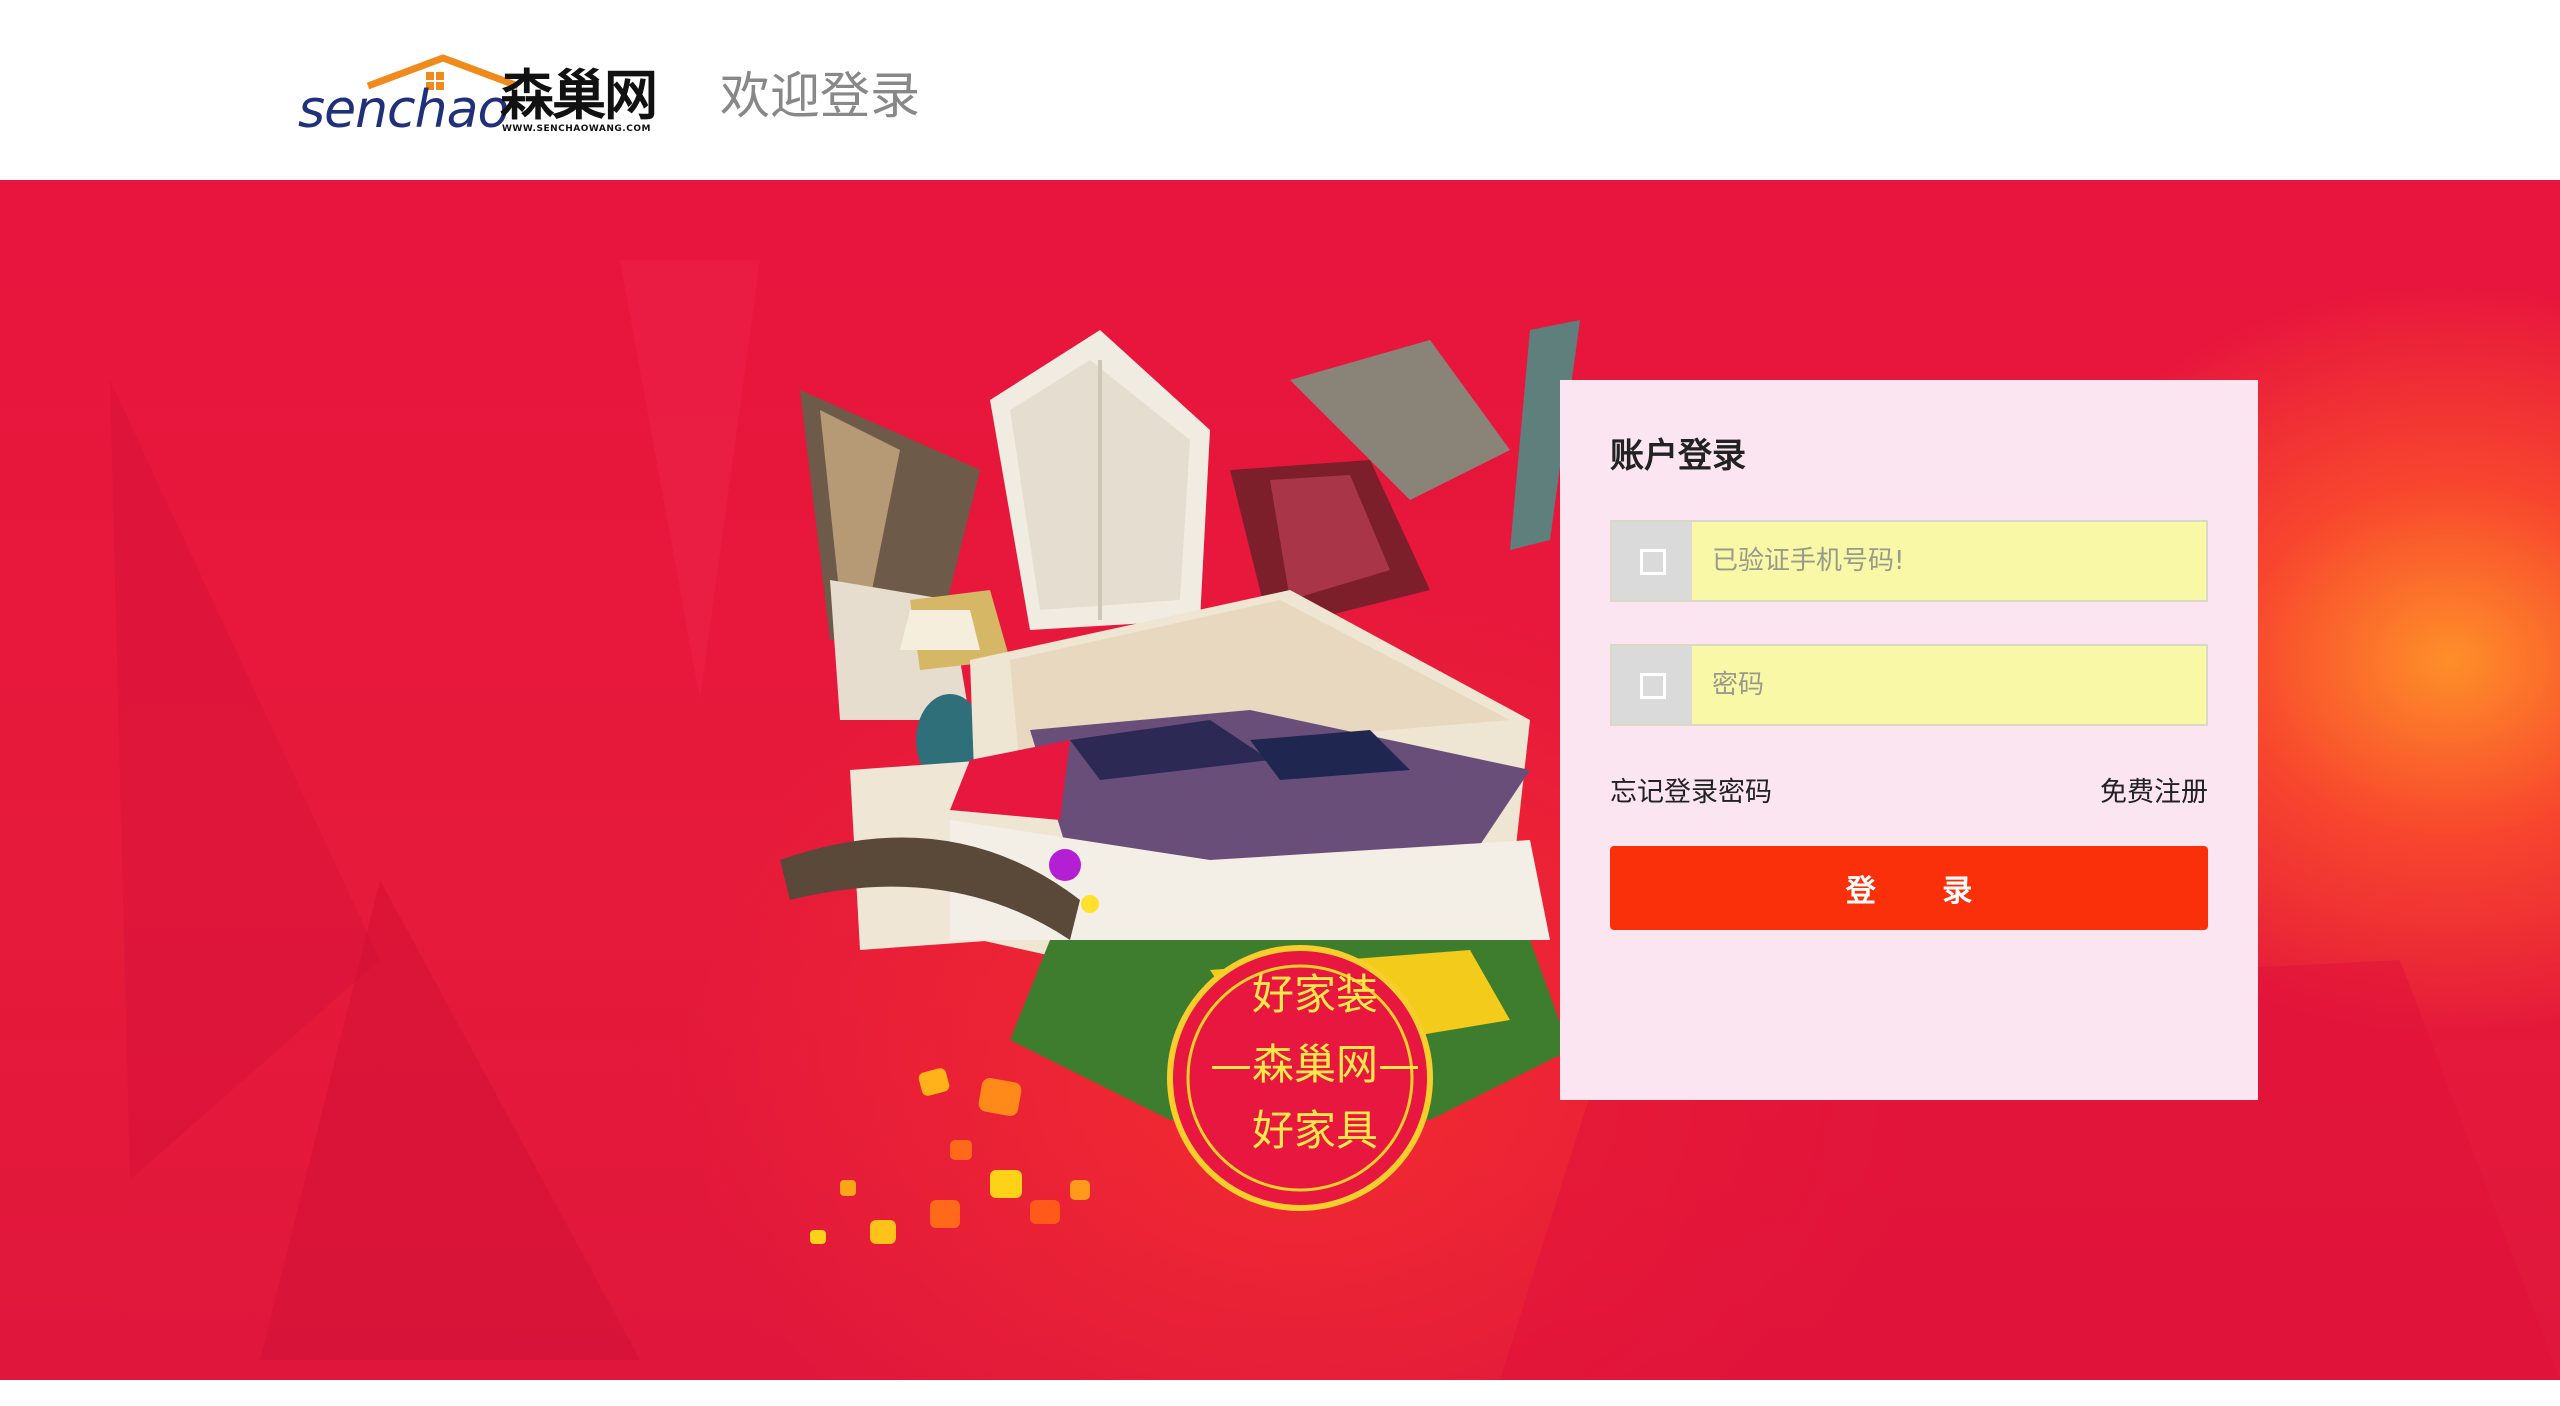  Describe the element at coordinates (1678, 456) in the screenshot. I see `login-title: 账户登录` at that location.